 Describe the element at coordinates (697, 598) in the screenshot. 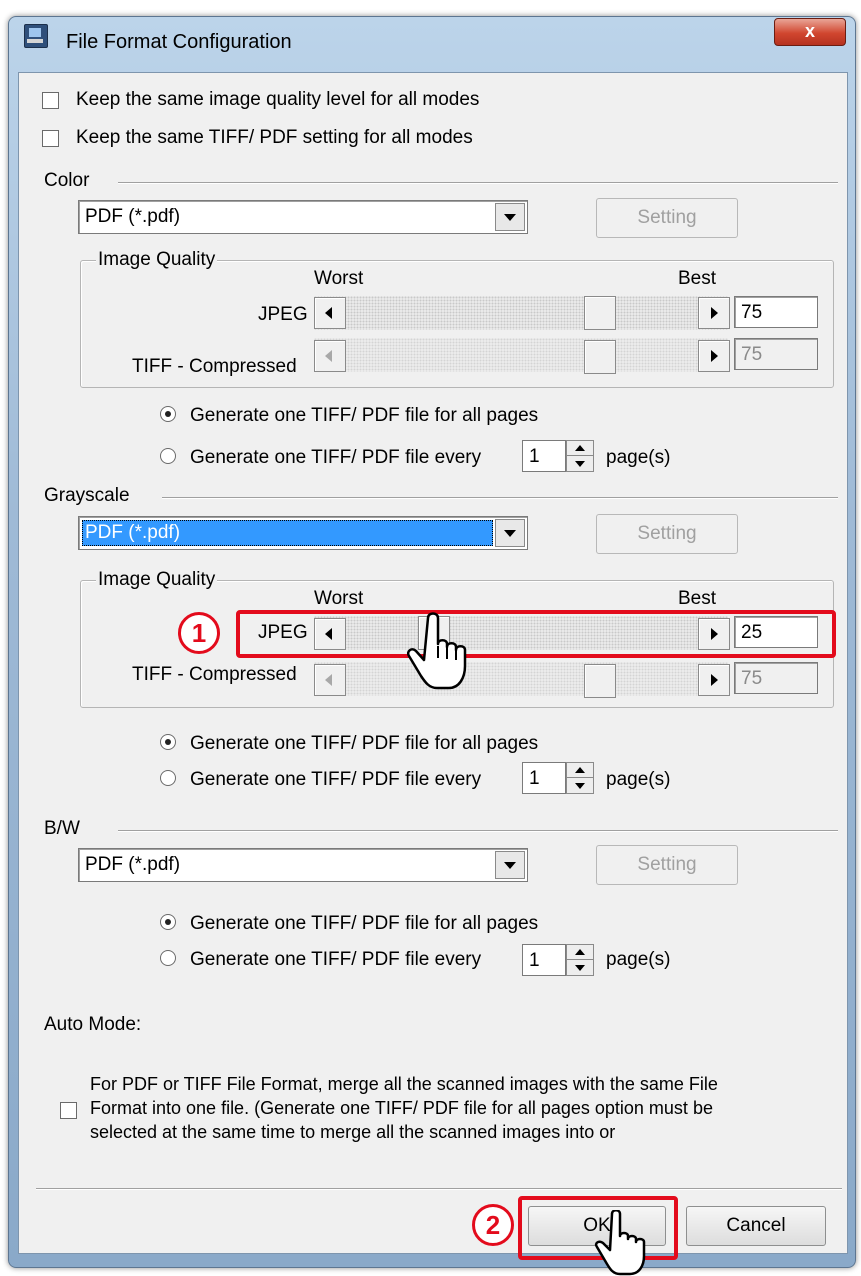

I see `grayscale-best-label: Best` at that location.